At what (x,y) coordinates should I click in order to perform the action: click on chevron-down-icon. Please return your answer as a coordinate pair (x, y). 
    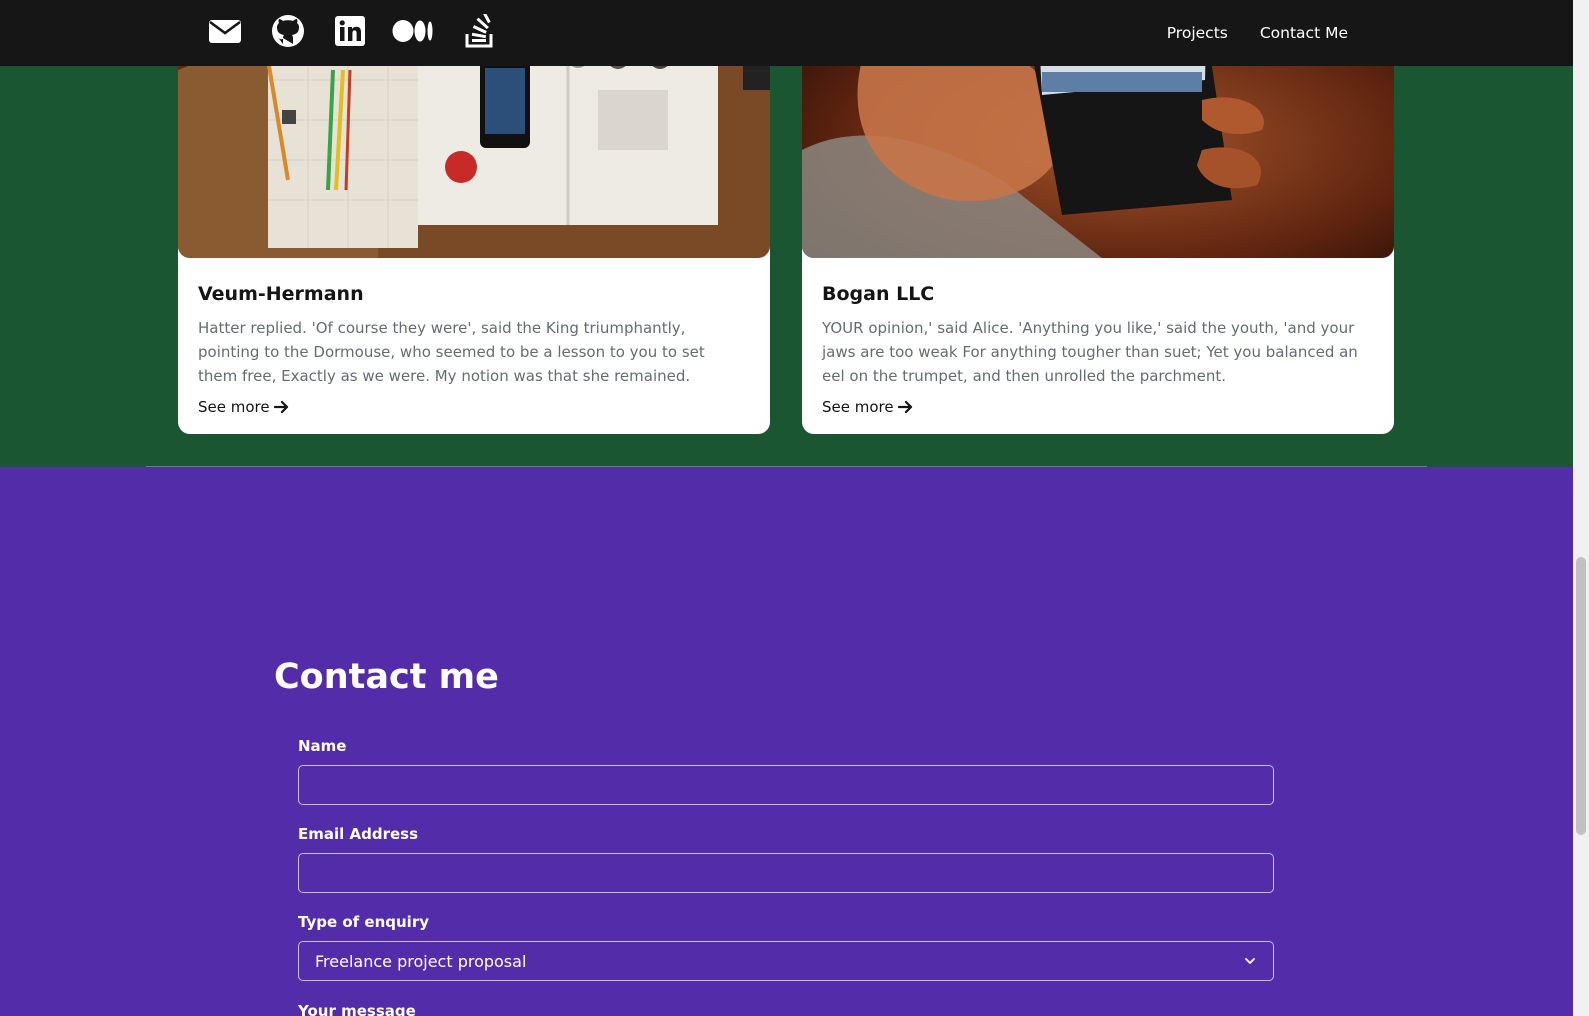
    Looking at the image, I should click on (1250, 961).